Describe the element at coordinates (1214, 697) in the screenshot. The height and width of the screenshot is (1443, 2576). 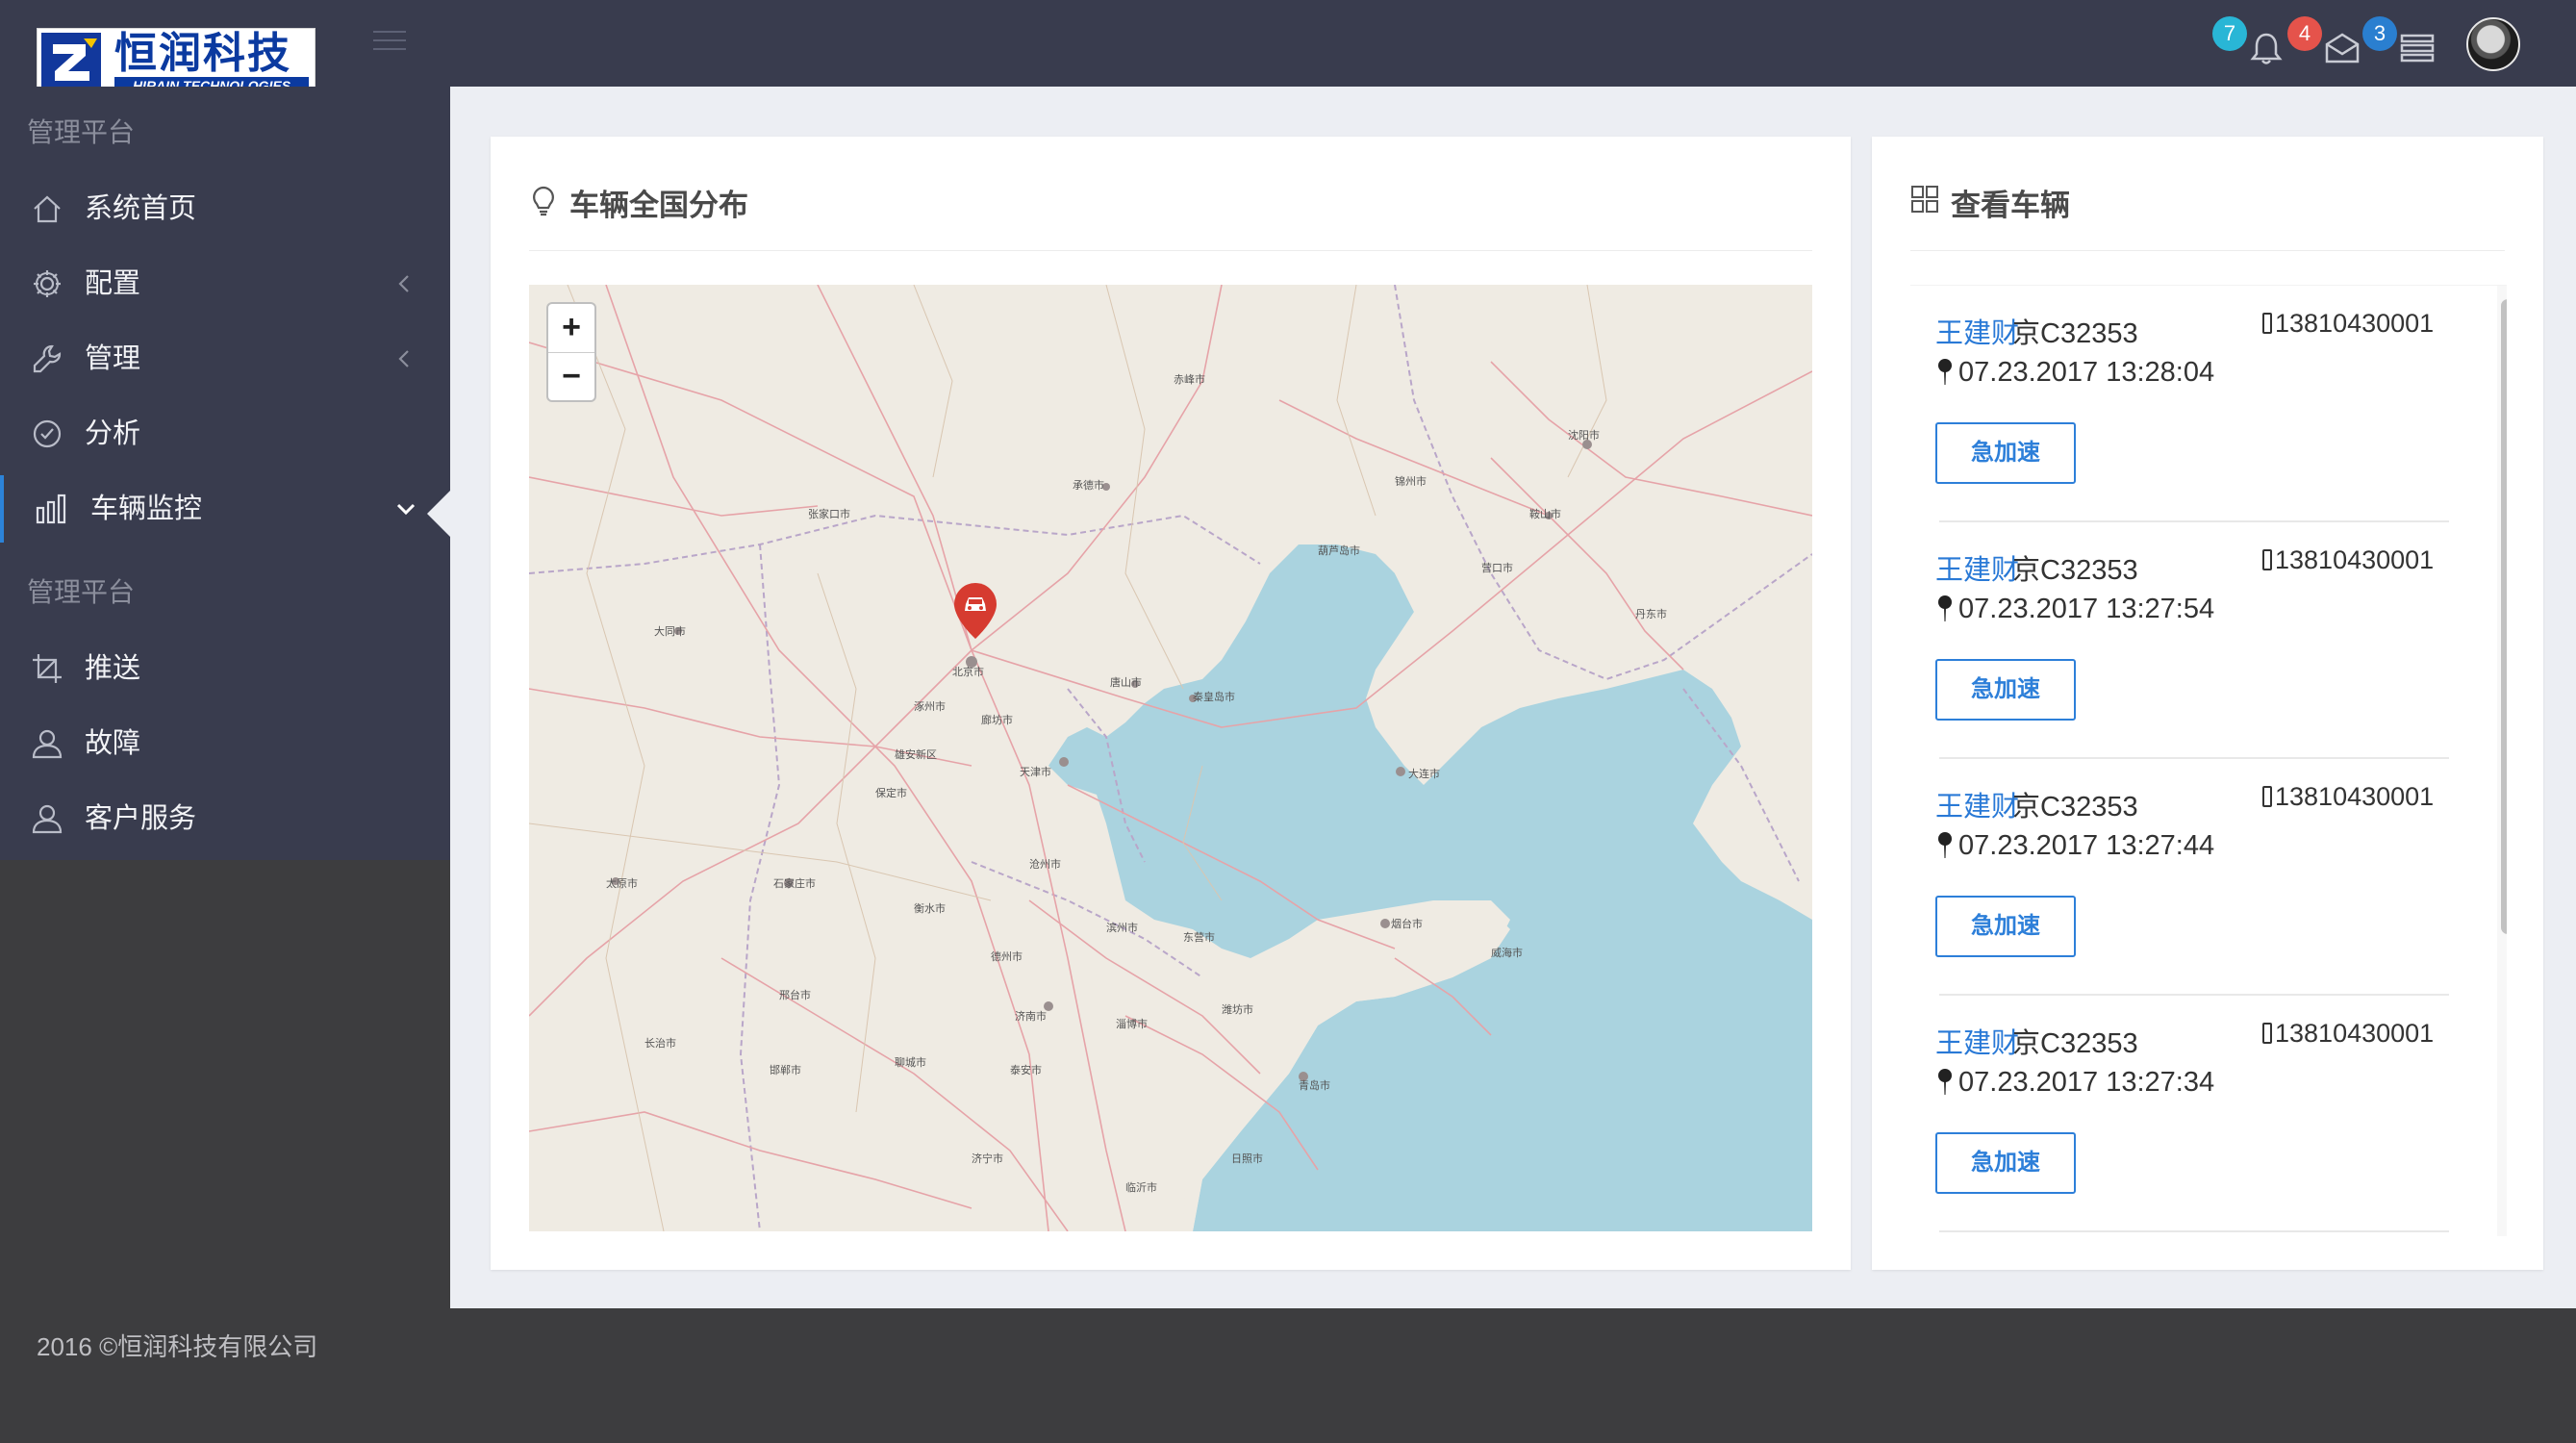
I see `map-label: 秦皇岛市` at that location.